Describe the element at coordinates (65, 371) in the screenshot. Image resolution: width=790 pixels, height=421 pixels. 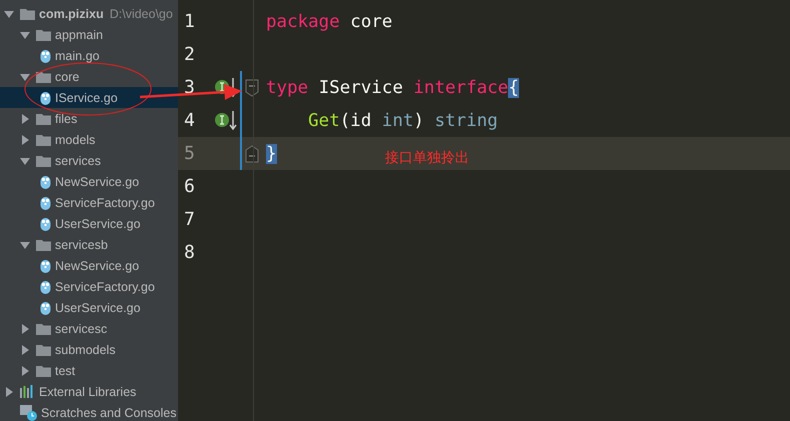
I see `tree-item-label: test` at that location.